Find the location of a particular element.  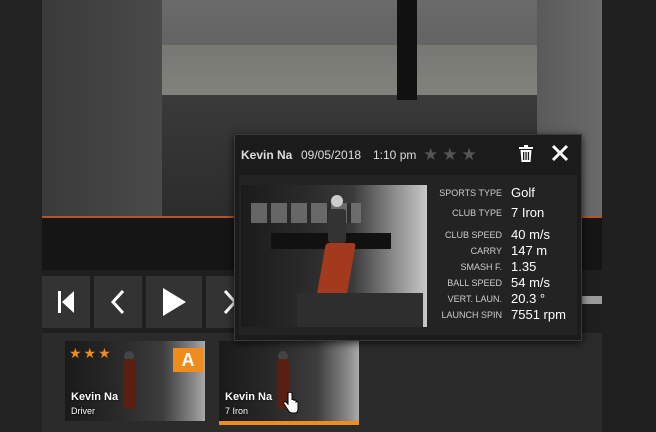

thumbnail-club: Driver is located at coordinates (83, 411).